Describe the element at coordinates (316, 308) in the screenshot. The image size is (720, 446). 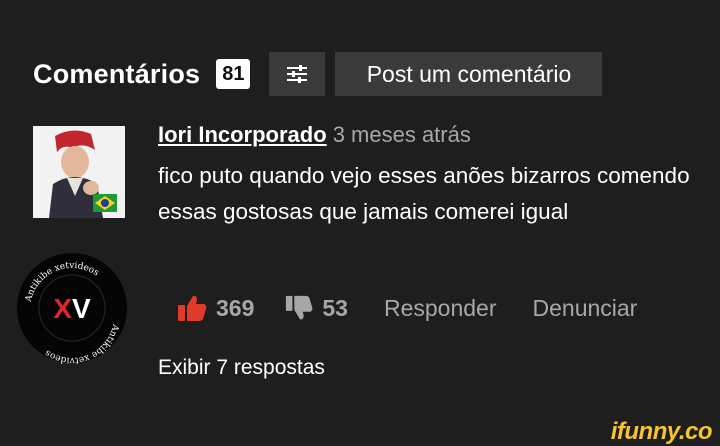
I see `dislike-button: 53` at that location.